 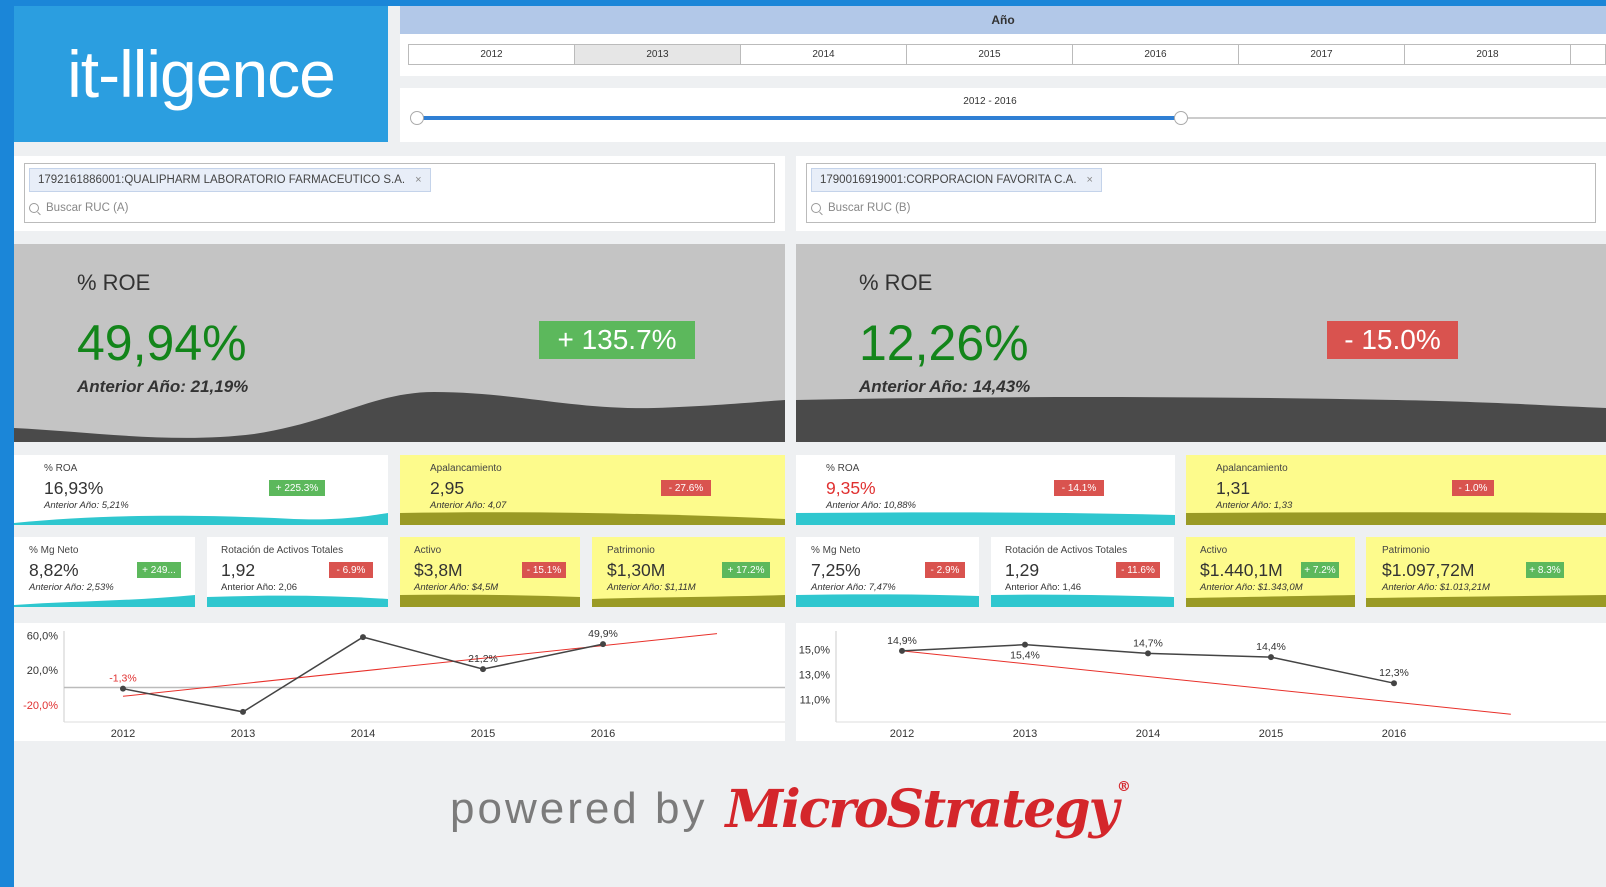 What do you see at coordinates (1156, 54) in the screenshot?
I see `year-tab-2016: 2016` at bounding box center [1156, 54].